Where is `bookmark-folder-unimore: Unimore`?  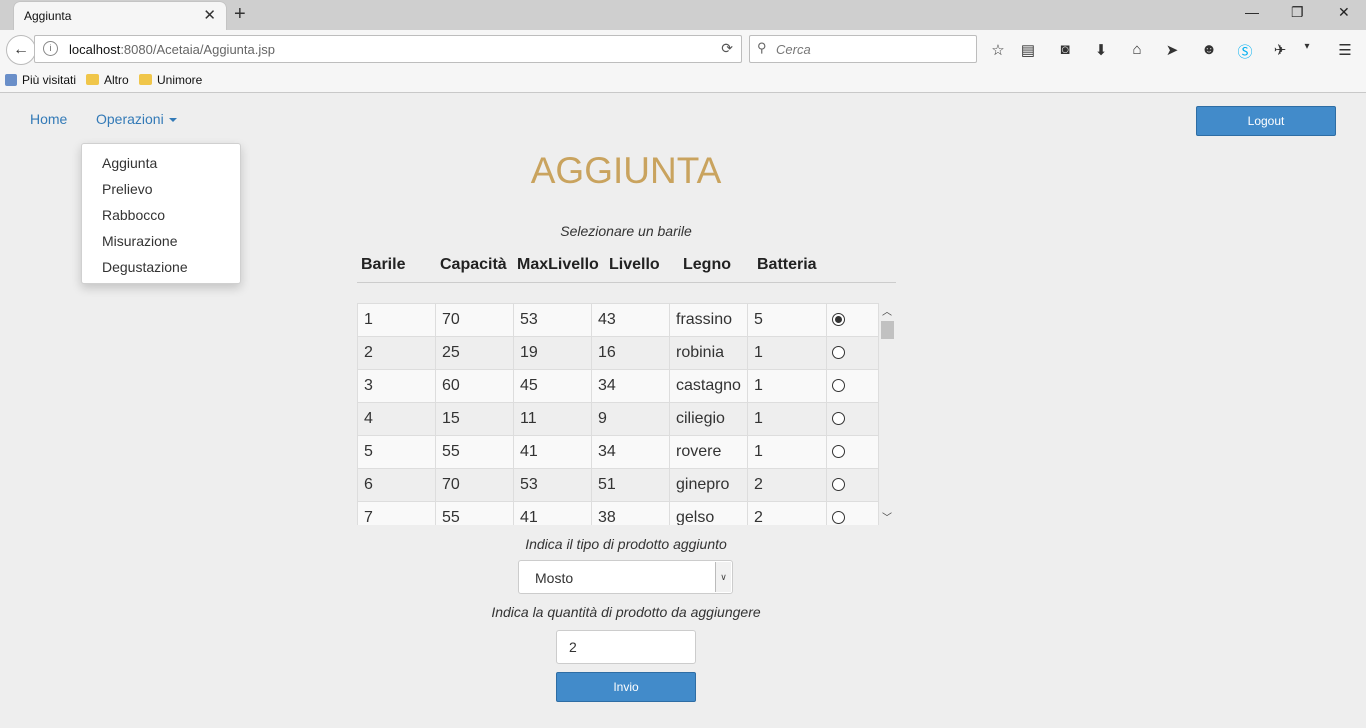
bookmark-folder-unimore: Unimore is located at coordinates (170, 80).